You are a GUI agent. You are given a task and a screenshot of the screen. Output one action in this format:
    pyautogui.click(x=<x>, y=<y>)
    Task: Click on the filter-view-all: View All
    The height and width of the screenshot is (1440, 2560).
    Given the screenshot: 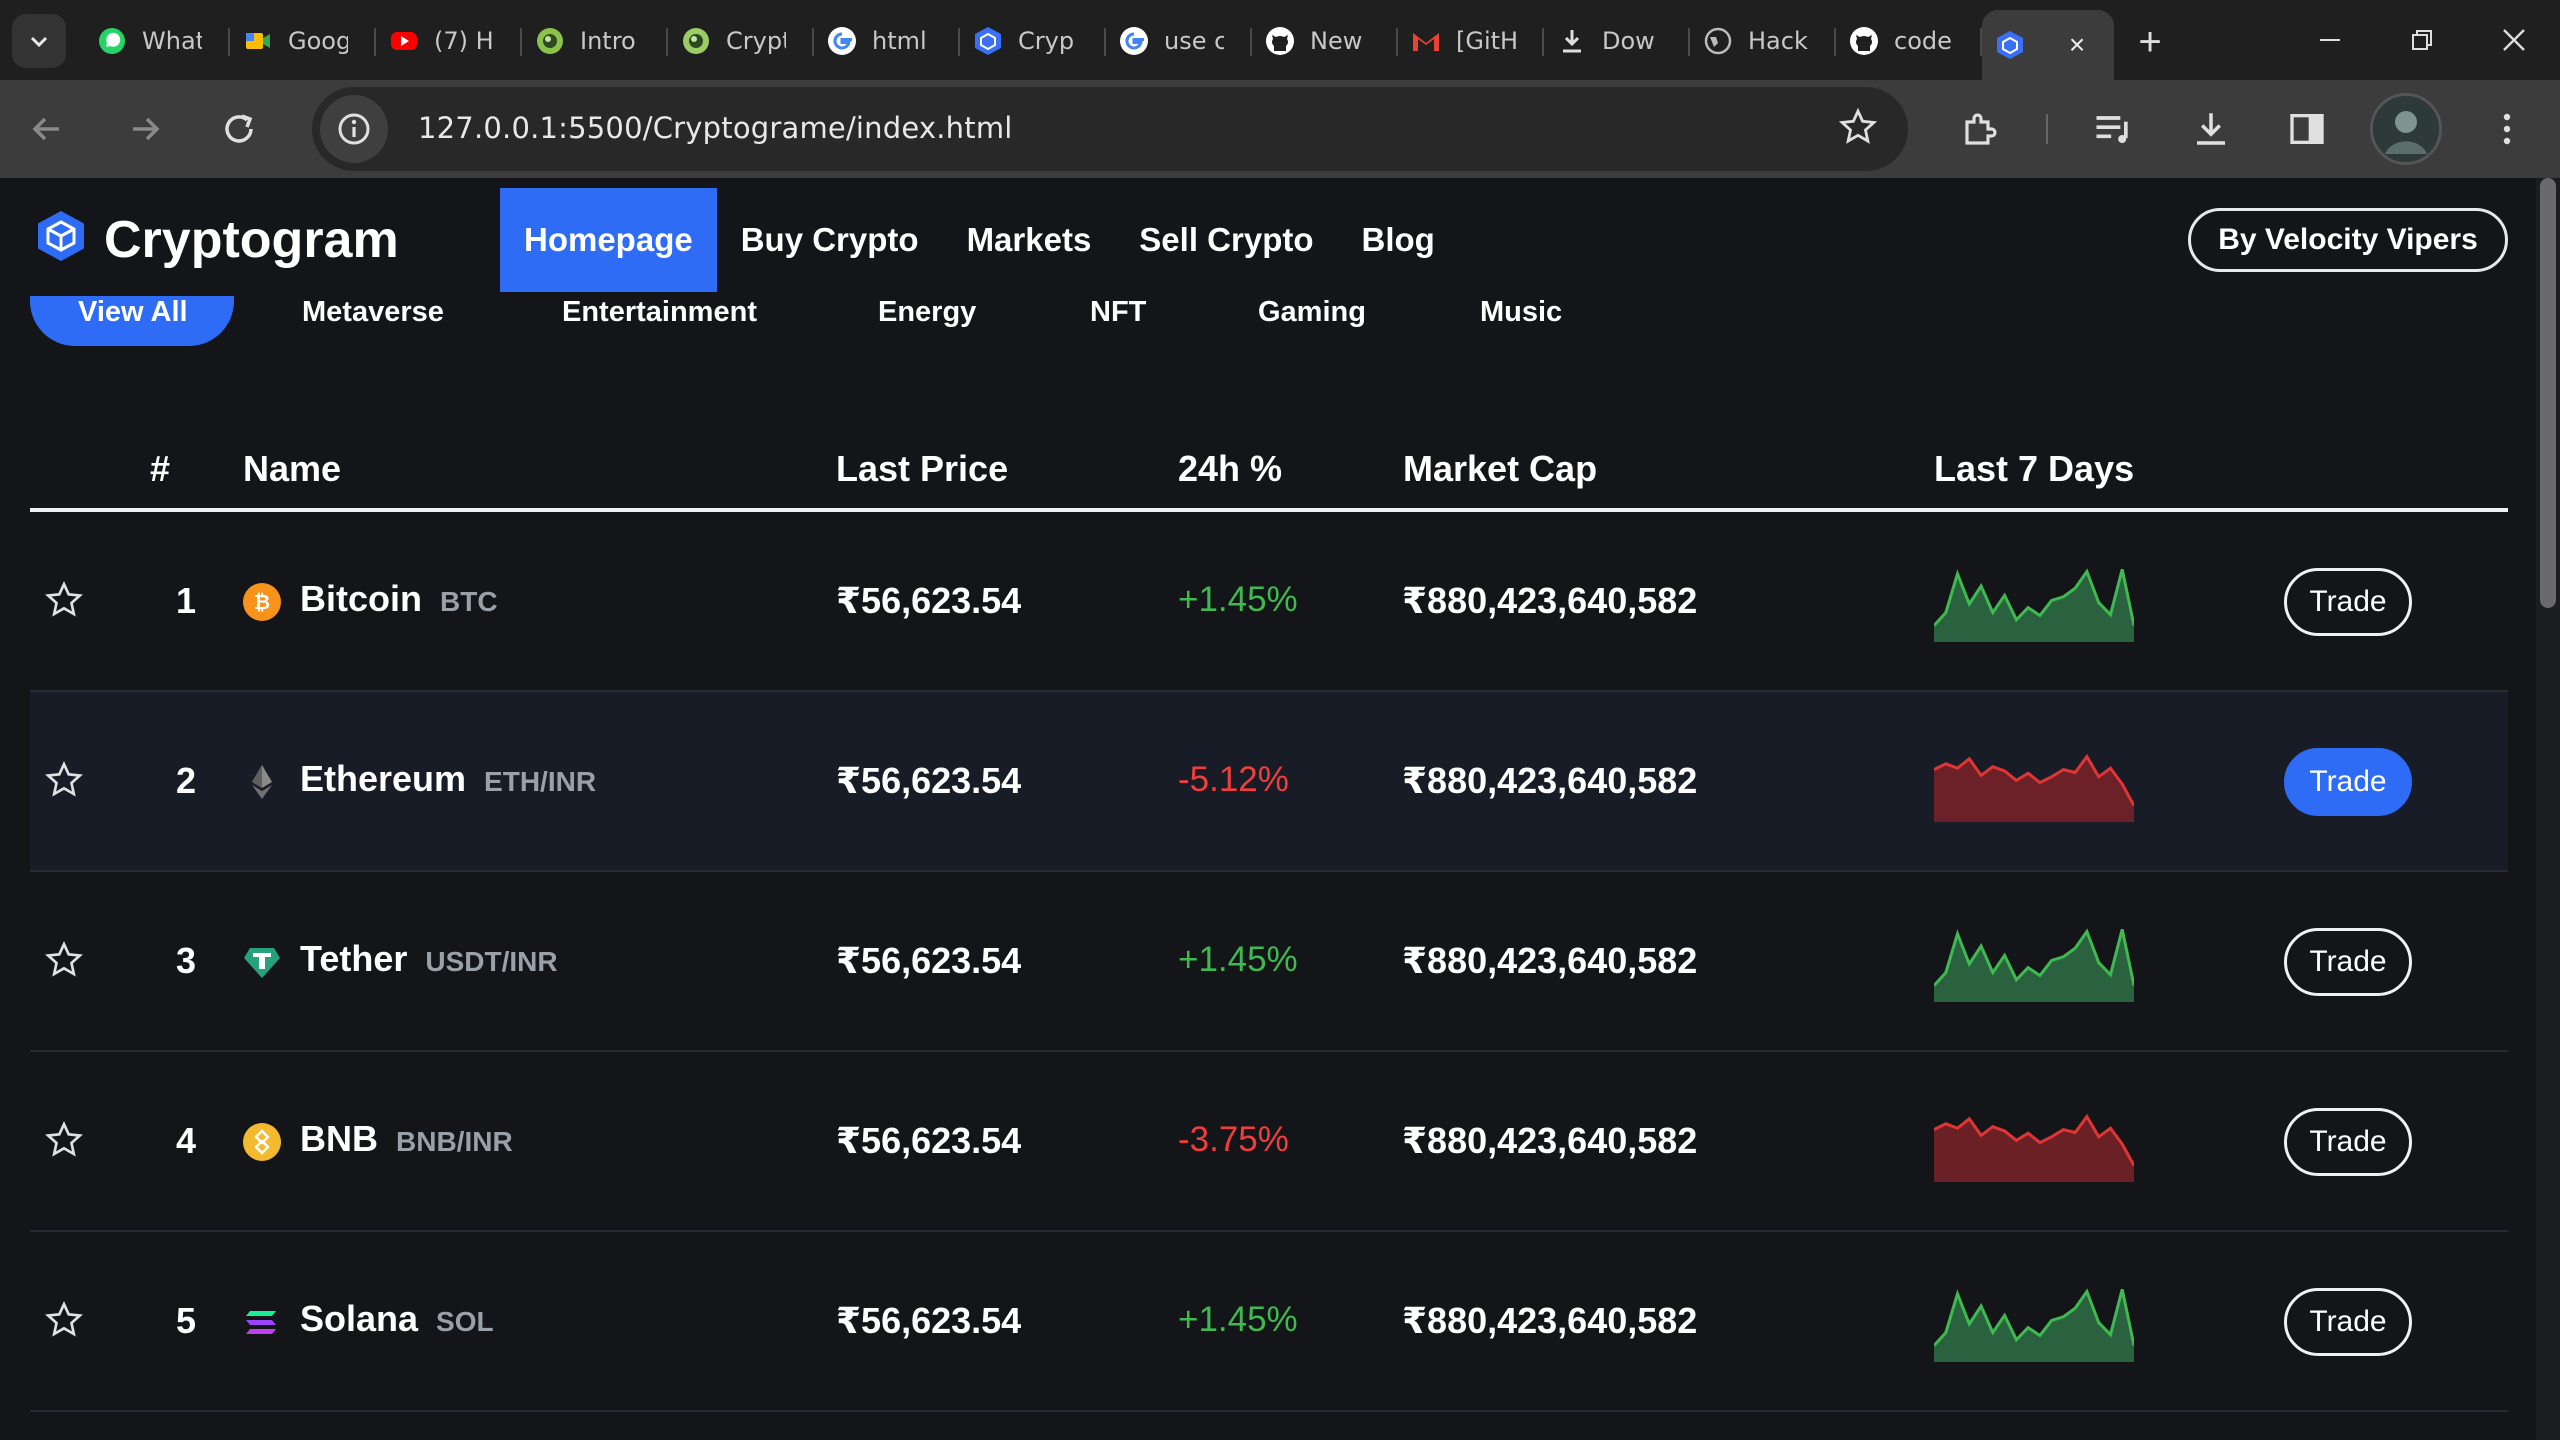 What is the action you would take?
    pyautogui.click(x=133, y=312)
    